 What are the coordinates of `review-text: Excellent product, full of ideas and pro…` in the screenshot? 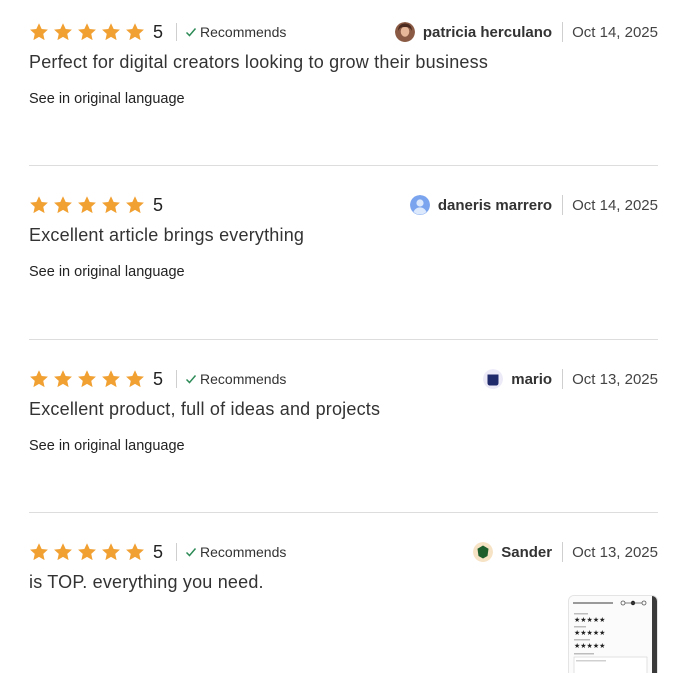 It's located at (205, 409).